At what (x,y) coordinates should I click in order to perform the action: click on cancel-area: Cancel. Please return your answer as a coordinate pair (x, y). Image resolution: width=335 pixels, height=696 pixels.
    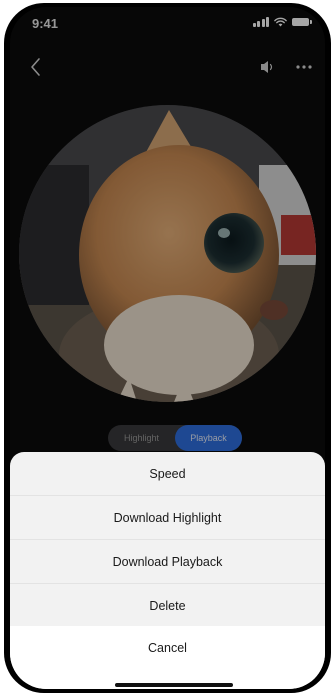
    Looking at the image, I should click on (167, 657).